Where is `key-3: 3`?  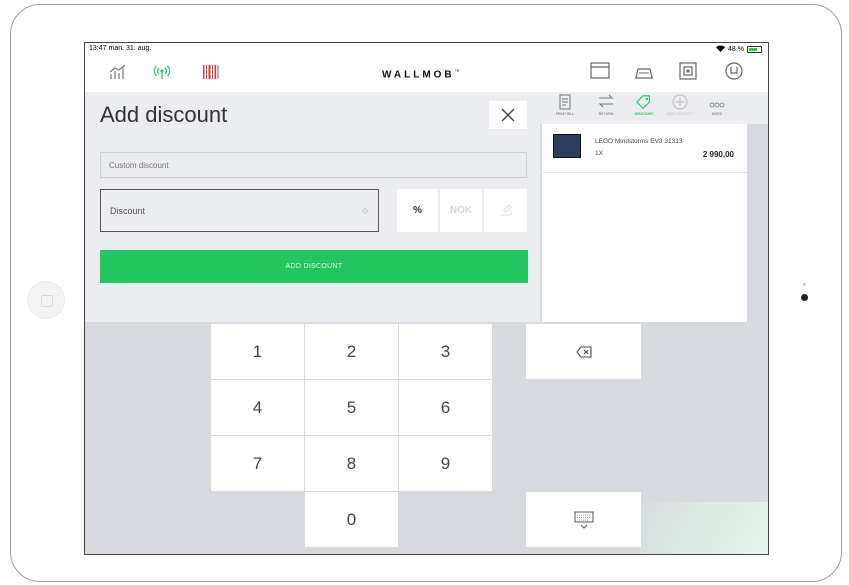 key-3: 3 is located at coordinates (445, 351).